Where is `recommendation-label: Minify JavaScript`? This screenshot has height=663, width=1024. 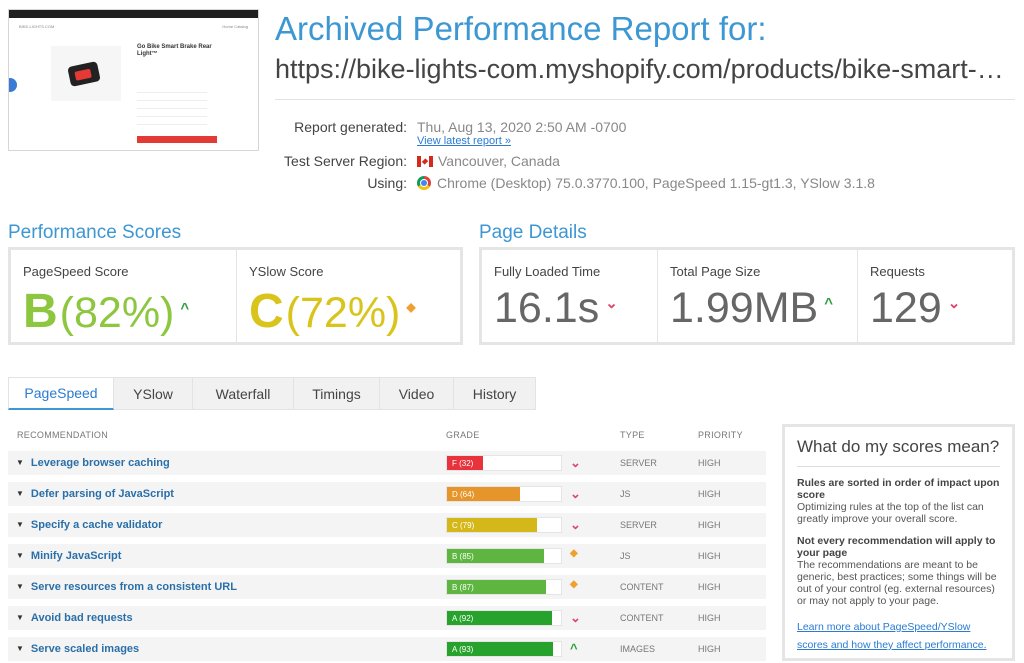
recommendation-label: Minify JavaScript is located at coordinates (76, 556).